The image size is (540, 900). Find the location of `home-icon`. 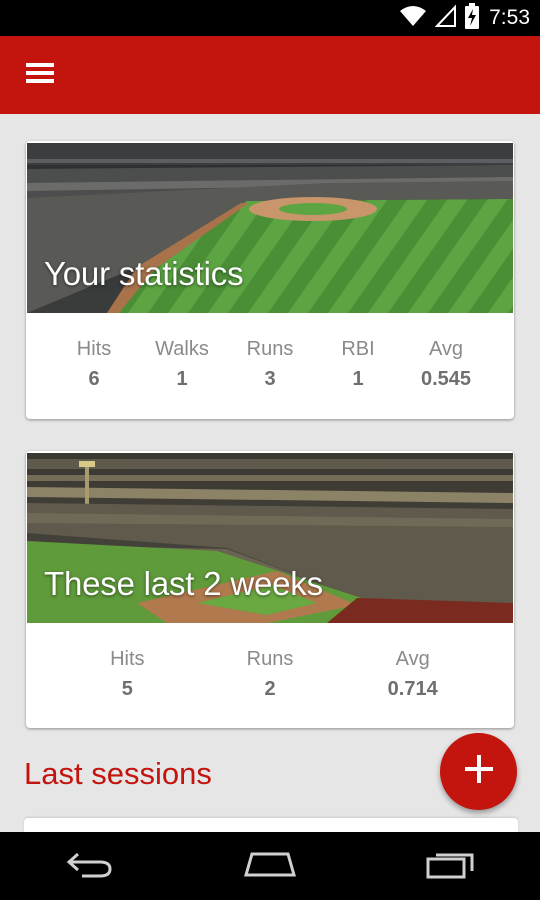

home-icon is located at coordinates (270, 866).